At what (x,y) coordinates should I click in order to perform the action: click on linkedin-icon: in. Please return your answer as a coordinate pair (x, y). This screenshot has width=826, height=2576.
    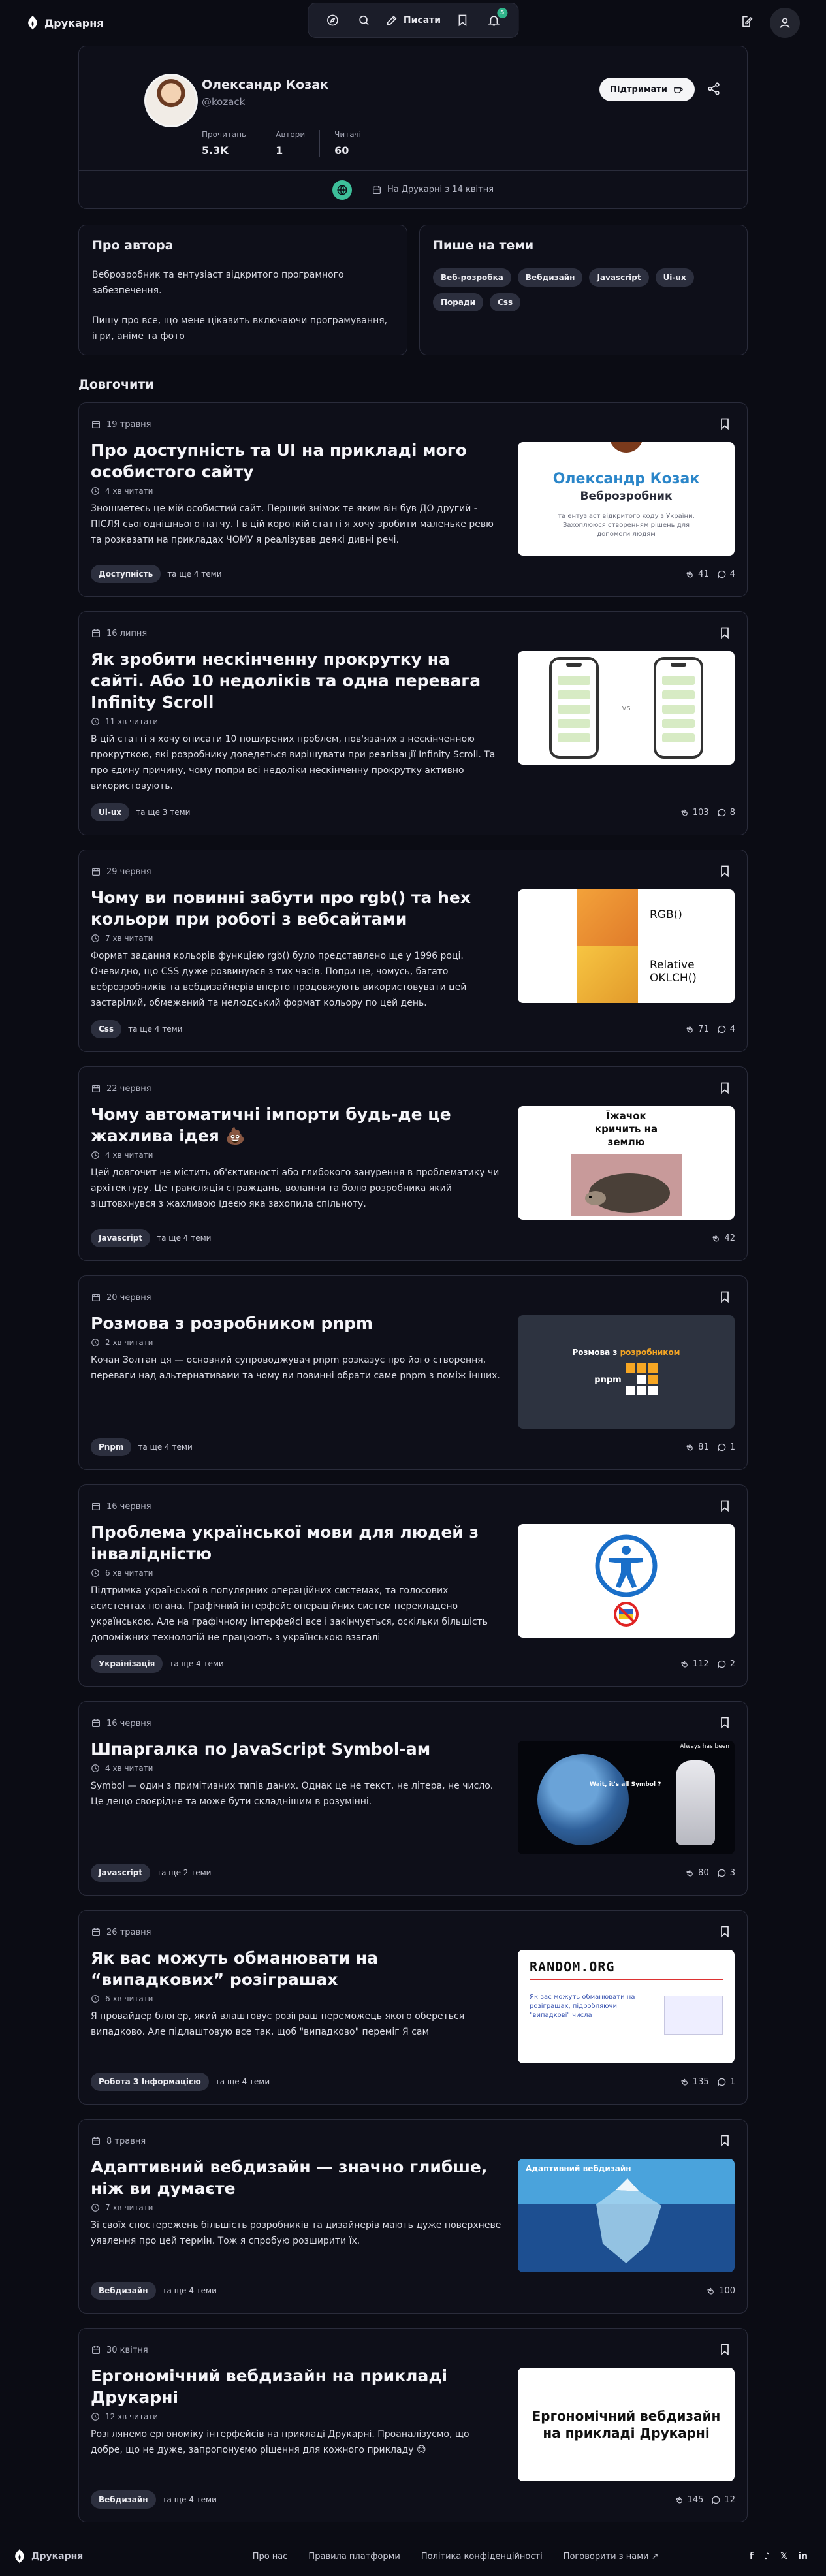
    Looking at the image, I should click on (803, 2556).